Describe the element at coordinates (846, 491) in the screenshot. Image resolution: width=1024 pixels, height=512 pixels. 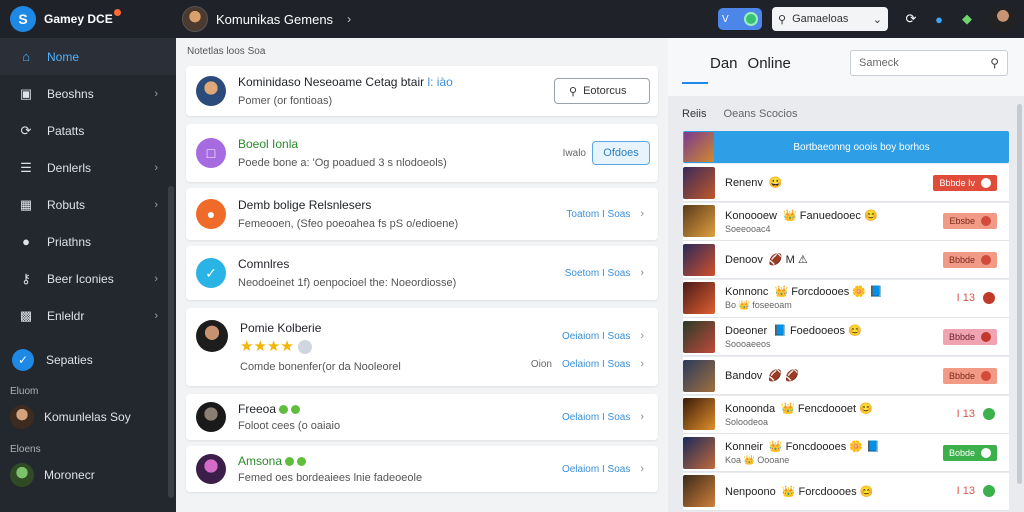
I see `online-user-row: Nenpoono 👑 Forcdoooes 😊 I 13` at that location.